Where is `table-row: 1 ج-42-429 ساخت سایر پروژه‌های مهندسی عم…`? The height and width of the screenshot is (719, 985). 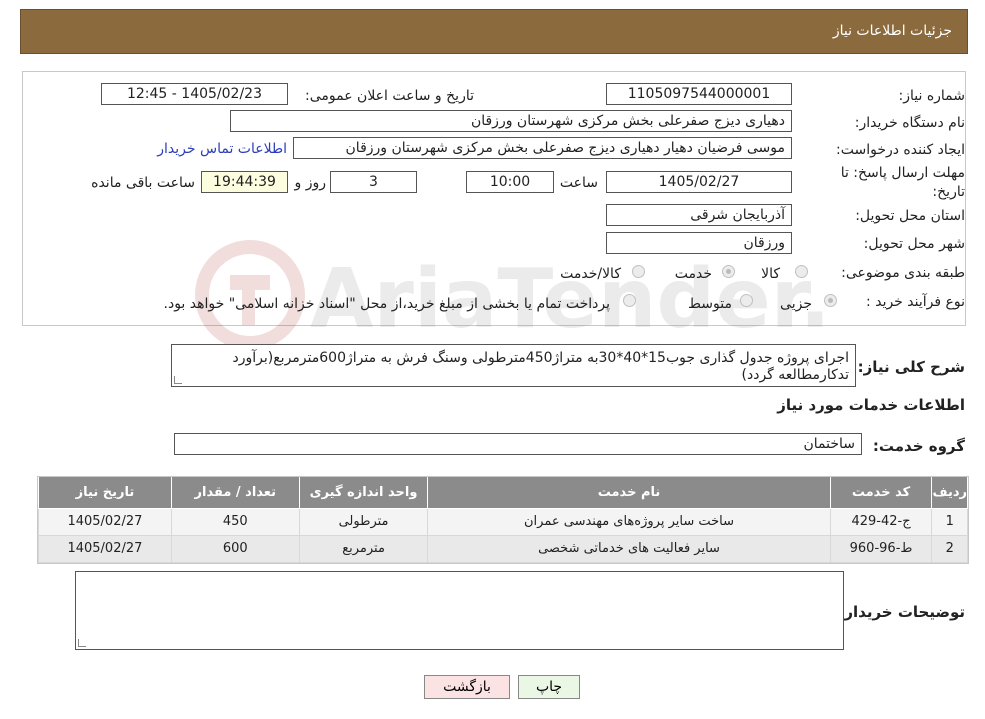
table-row: 1 ج-42-429 ساخت سایر پروژه‌های مهندسی عم… is located at coordinates (503, 521).